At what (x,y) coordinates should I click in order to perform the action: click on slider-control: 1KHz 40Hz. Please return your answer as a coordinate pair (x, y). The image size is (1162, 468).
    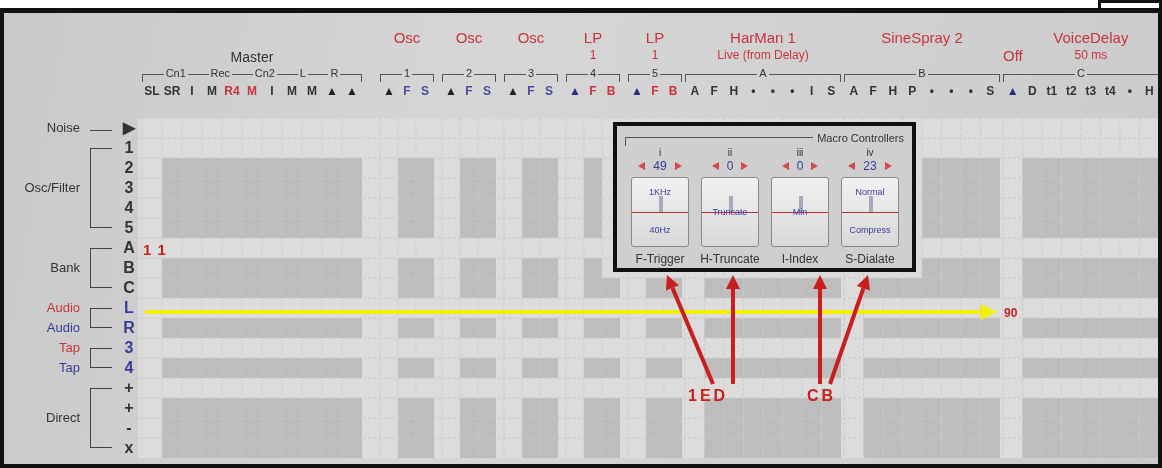
    Looking at the image, I should click on (660, 211).